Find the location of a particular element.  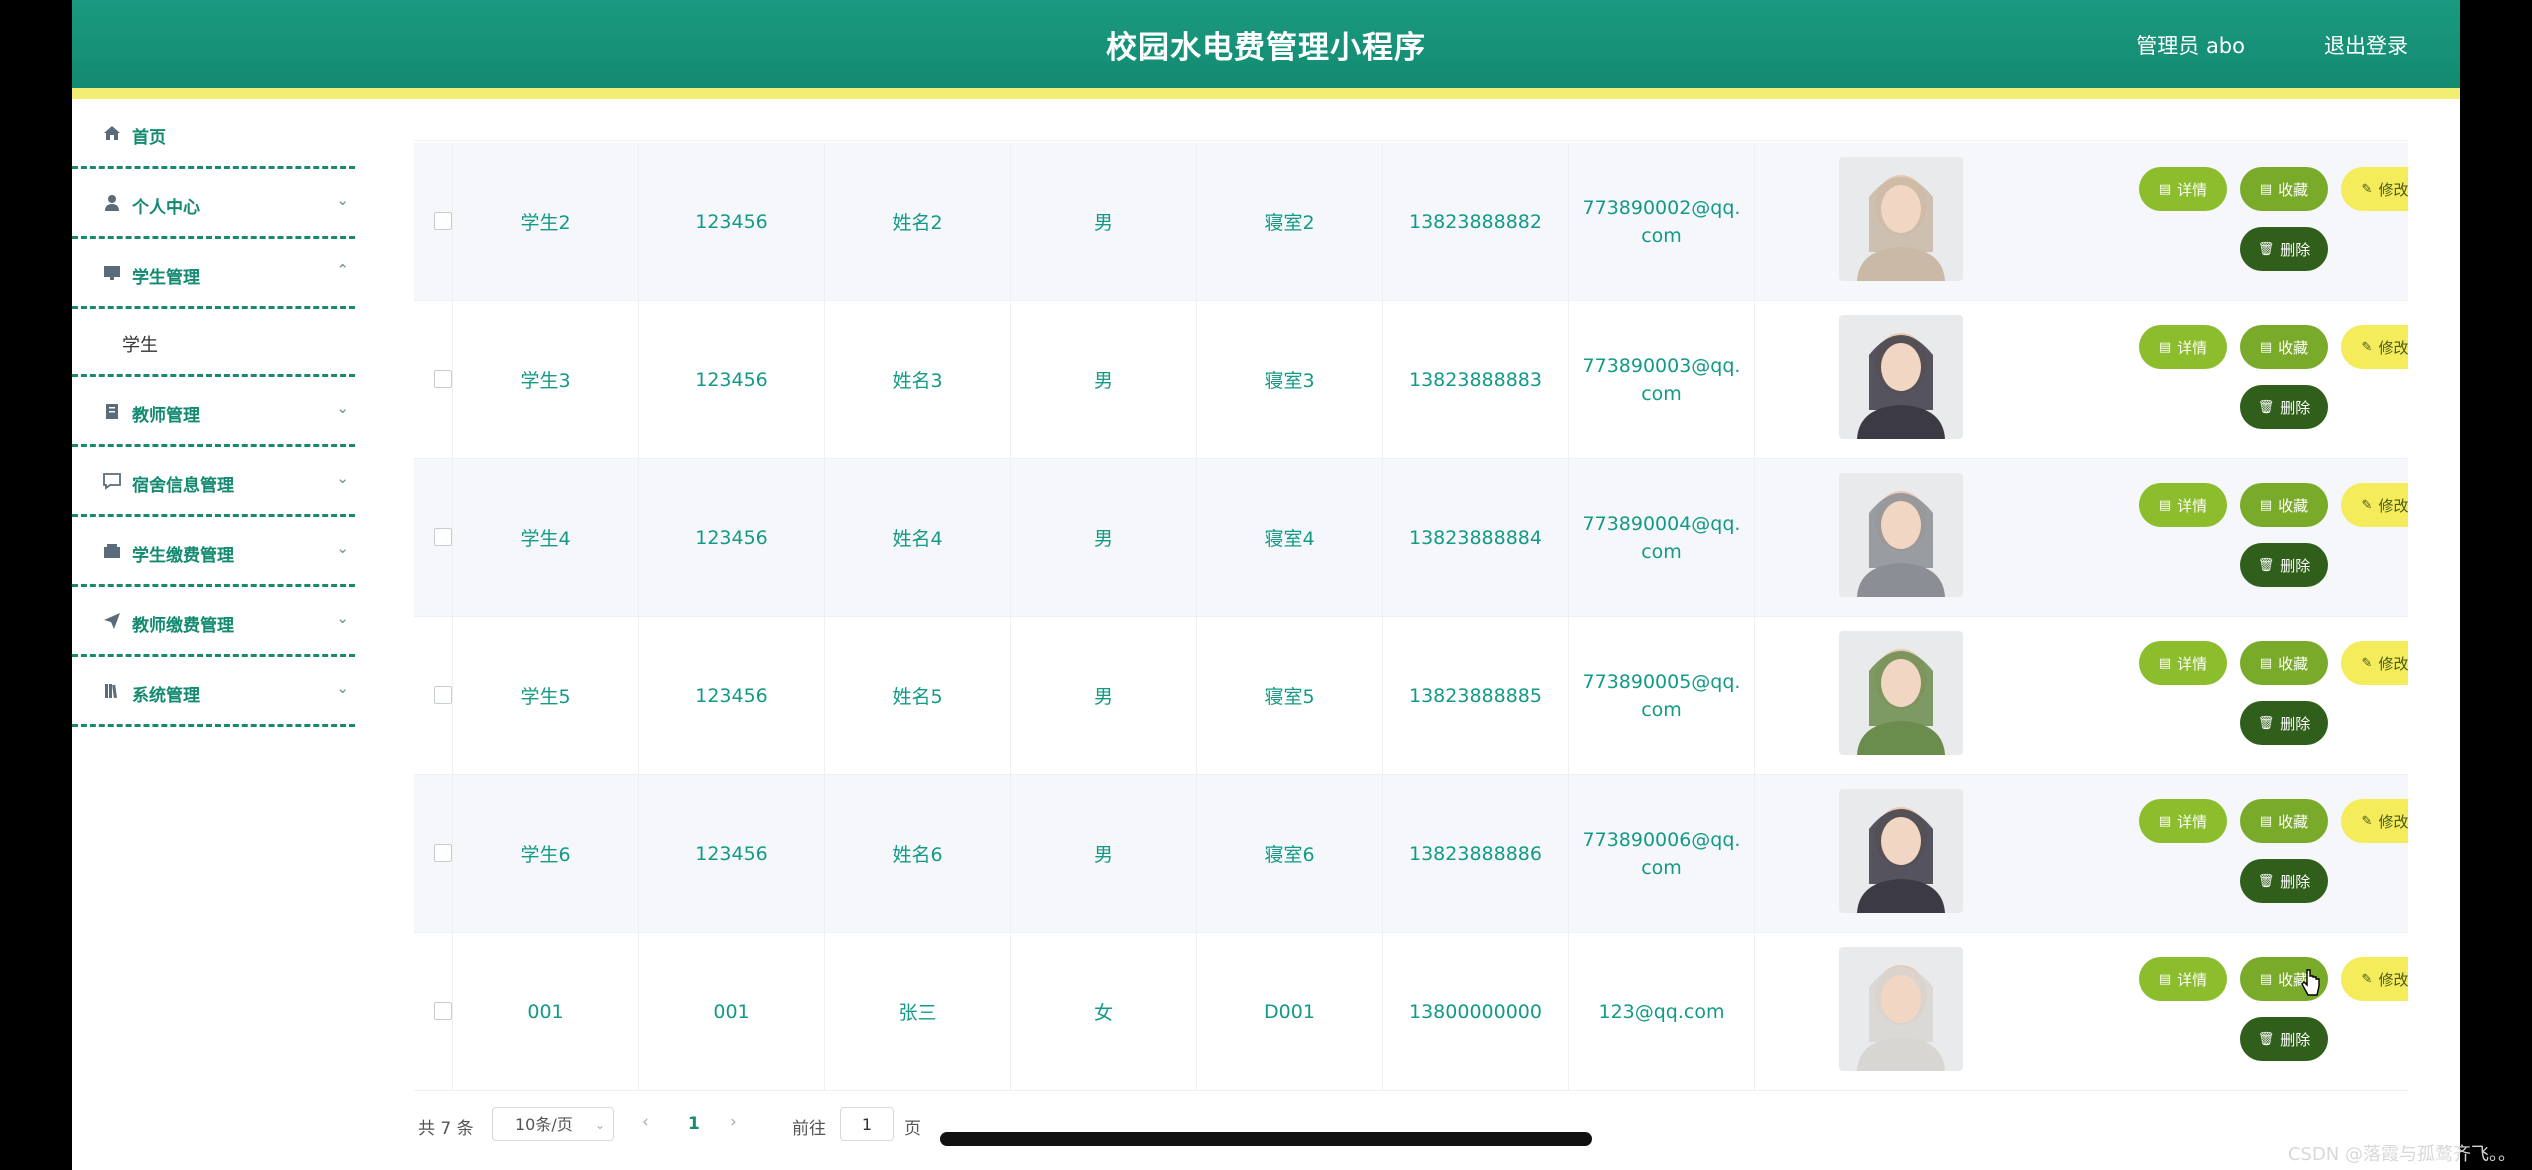

sidebar-item: 教师管理 ⌄ is located at coordinates (213, 412).